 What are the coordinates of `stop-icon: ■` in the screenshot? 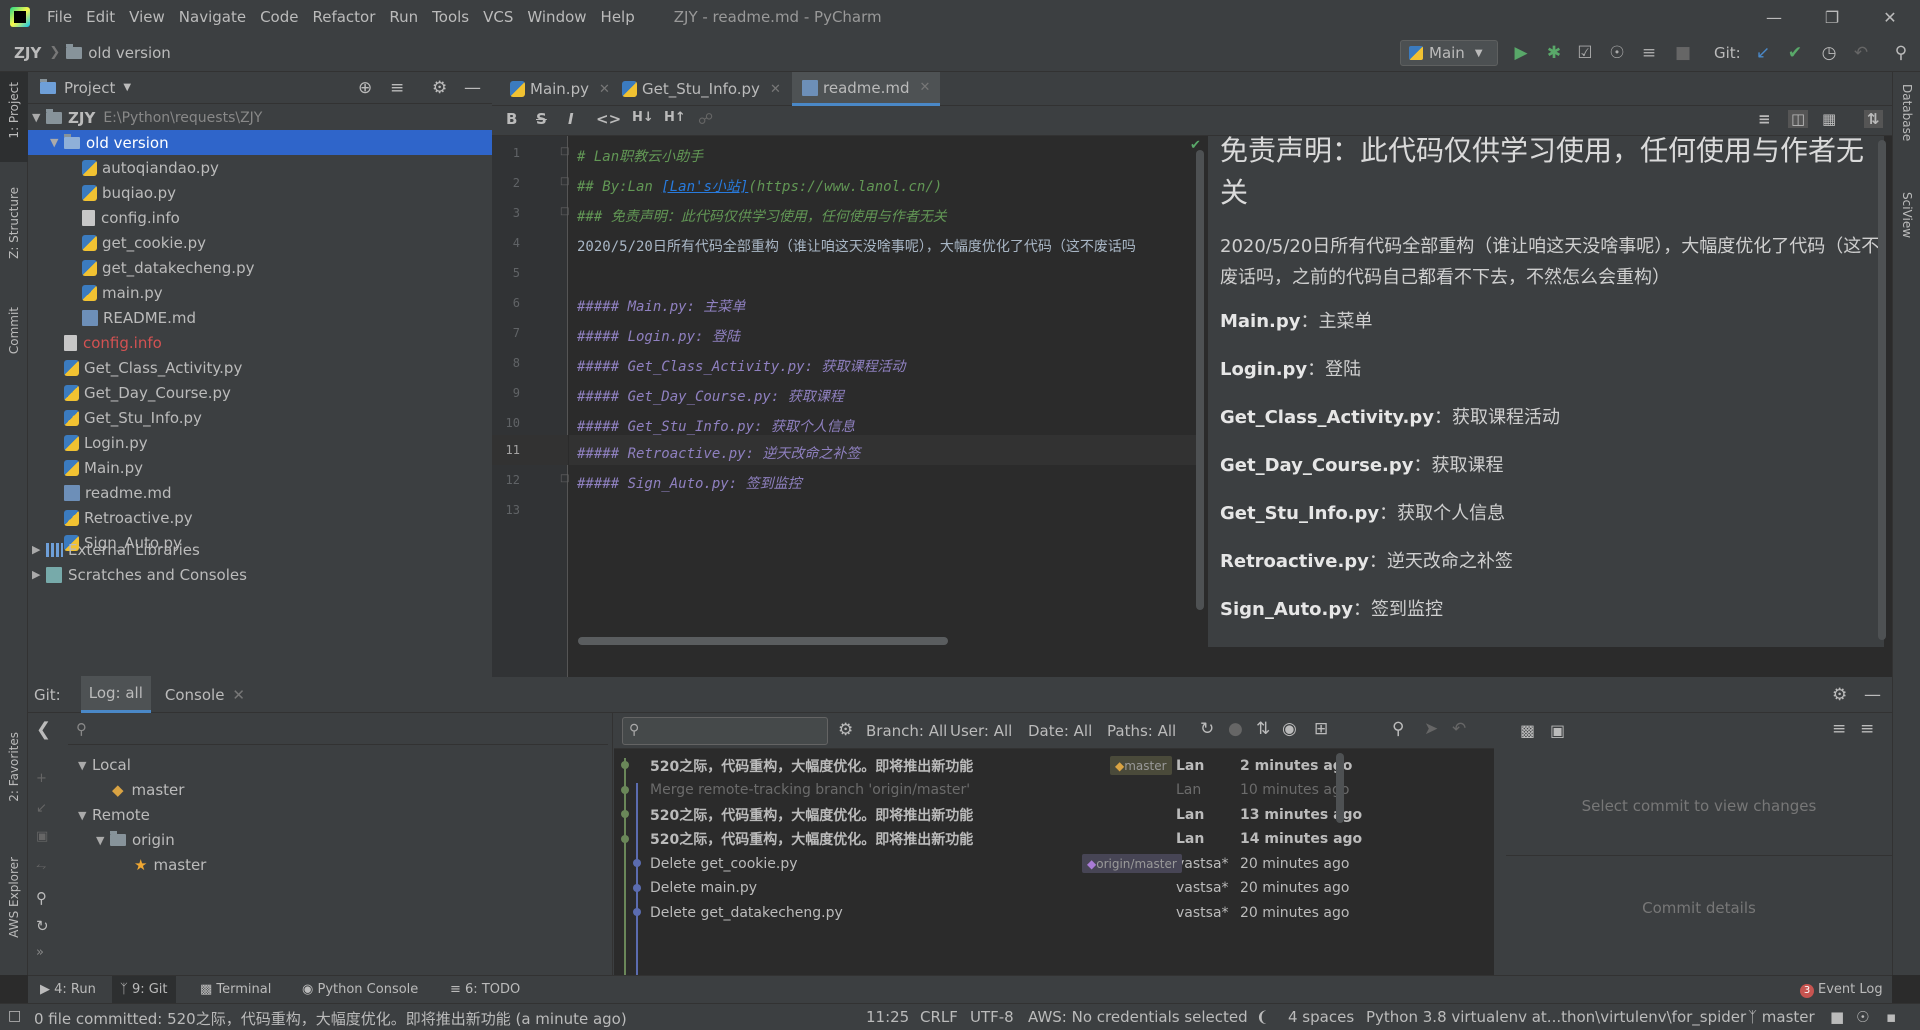 It's located at (1683, 53).